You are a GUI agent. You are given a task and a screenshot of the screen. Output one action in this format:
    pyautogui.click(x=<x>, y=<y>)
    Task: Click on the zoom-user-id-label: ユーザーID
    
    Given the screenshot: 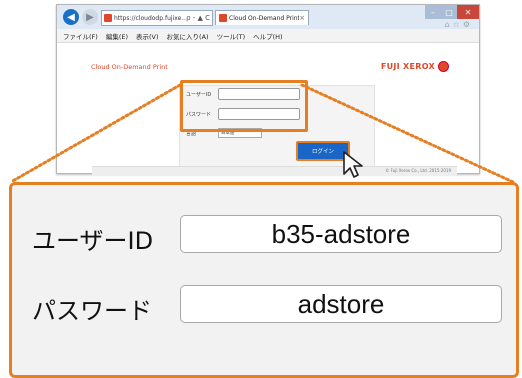 What is the action you would take?
    pyautogui.click(x=93, y=241)
    